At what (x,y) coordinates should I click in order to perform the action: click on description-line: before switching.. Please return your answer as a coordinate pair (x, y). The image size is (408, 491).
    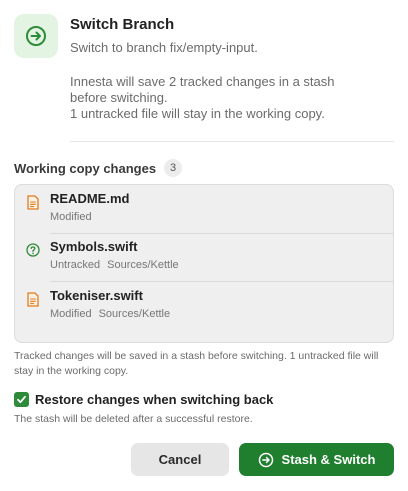
    Looking at the image, I should click on (119, 97).